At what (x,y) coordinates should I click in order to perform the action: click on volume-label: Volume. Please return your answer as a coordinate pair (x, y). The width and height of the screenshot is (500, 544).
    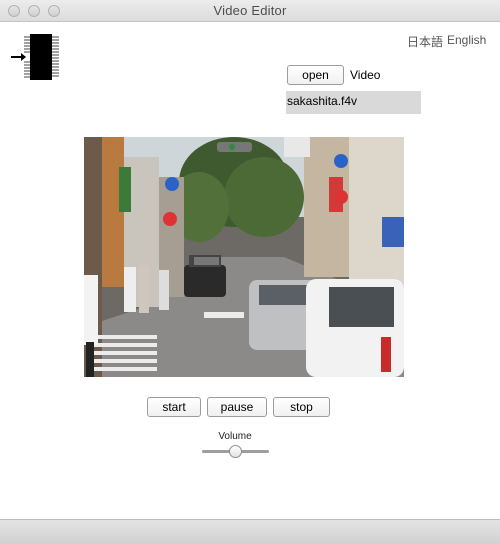
    Looking at the image, I should click on (235, 436).